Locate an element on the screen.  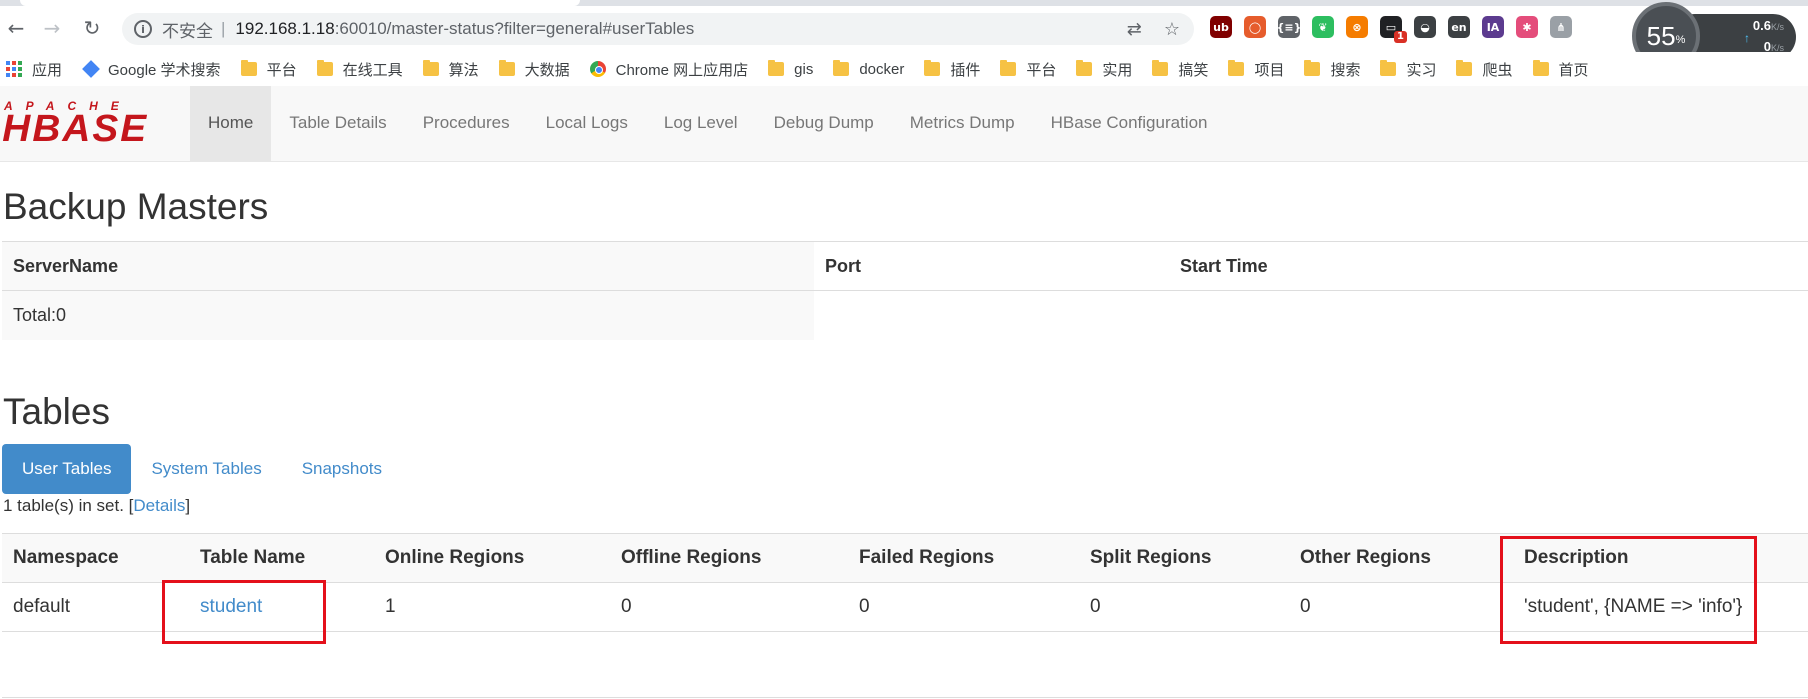
header-start-time: Start Time is located at coordinates (1488, 266).